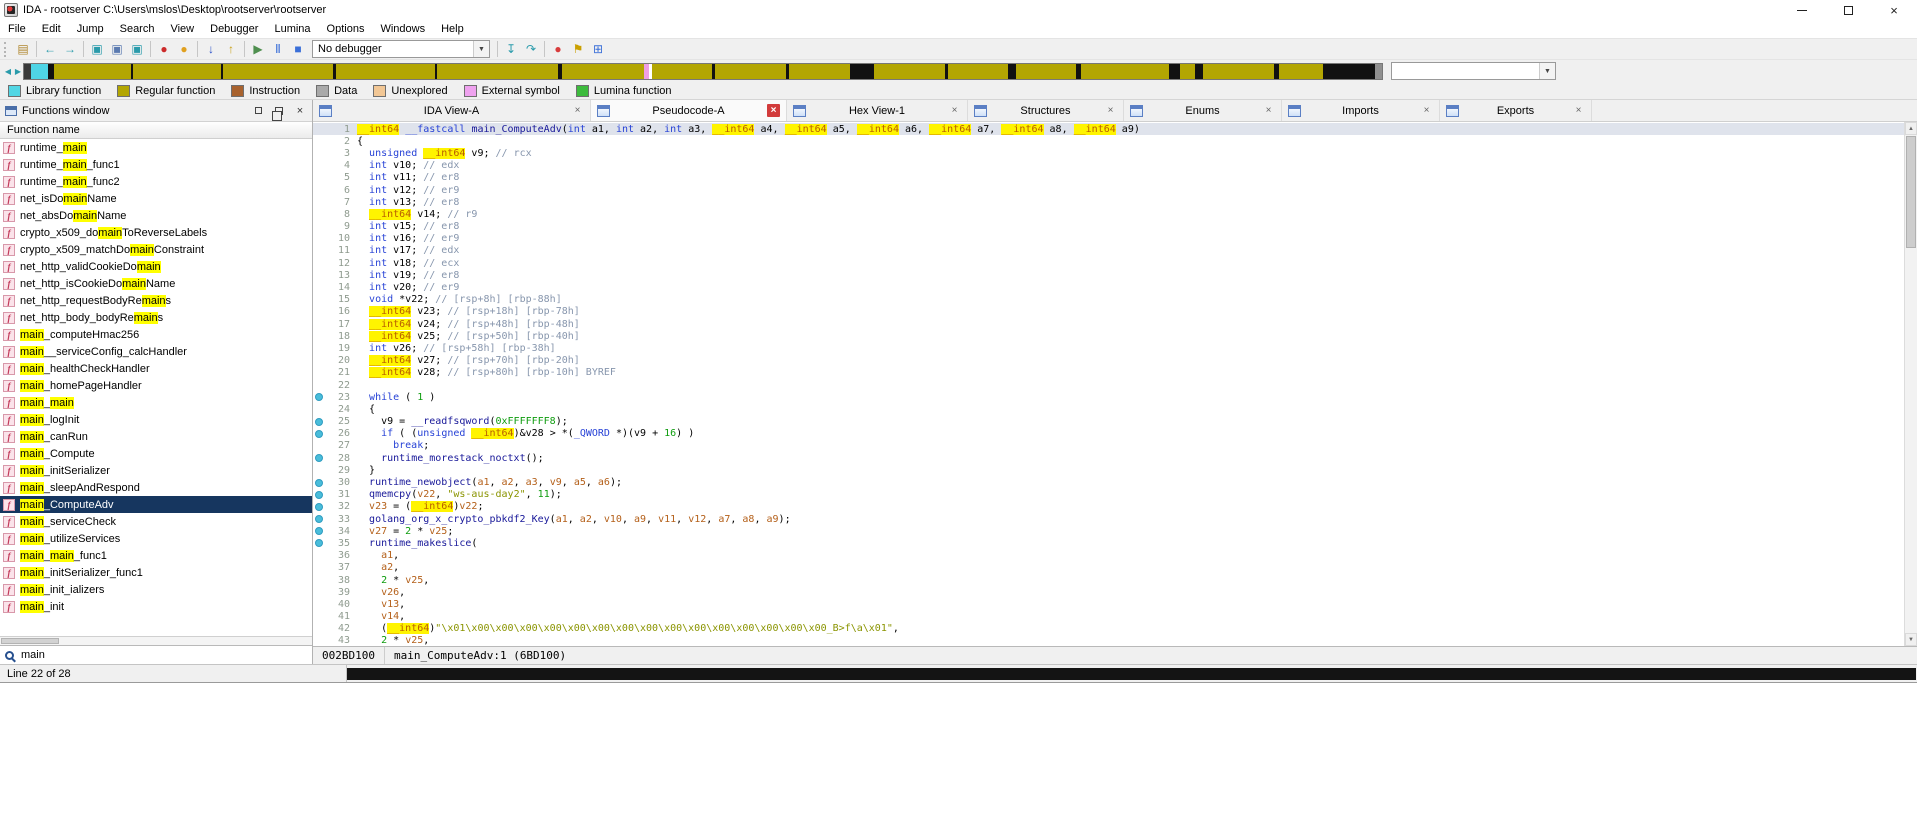  I want to click on code-line-23: 23 while ( 1 ), so click(1108, 397).